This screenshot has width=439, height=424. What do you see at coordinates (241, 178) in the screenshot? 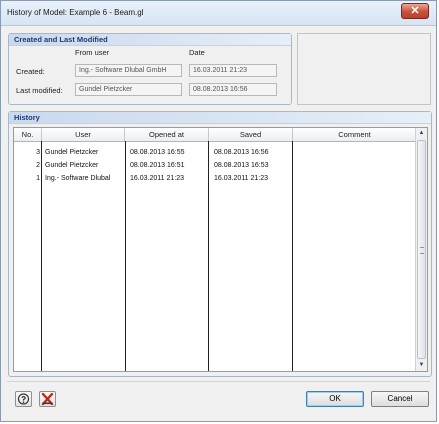
I see `row-saved: 16.03.2011 21:23` at bounding box center [241, 178].